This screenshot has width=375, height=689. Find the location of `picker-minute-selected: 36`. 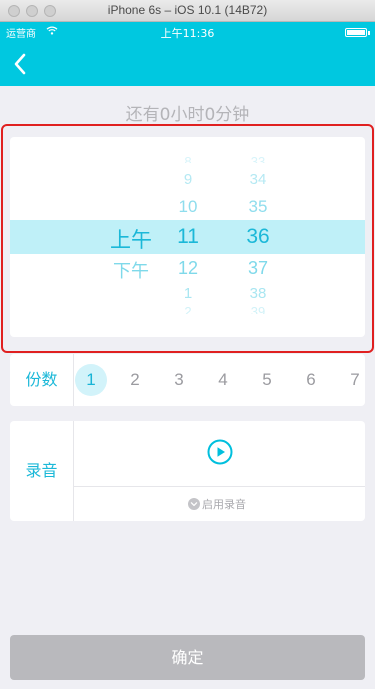

picker-minute-selected: 36 is located at coordinates (258, 237).